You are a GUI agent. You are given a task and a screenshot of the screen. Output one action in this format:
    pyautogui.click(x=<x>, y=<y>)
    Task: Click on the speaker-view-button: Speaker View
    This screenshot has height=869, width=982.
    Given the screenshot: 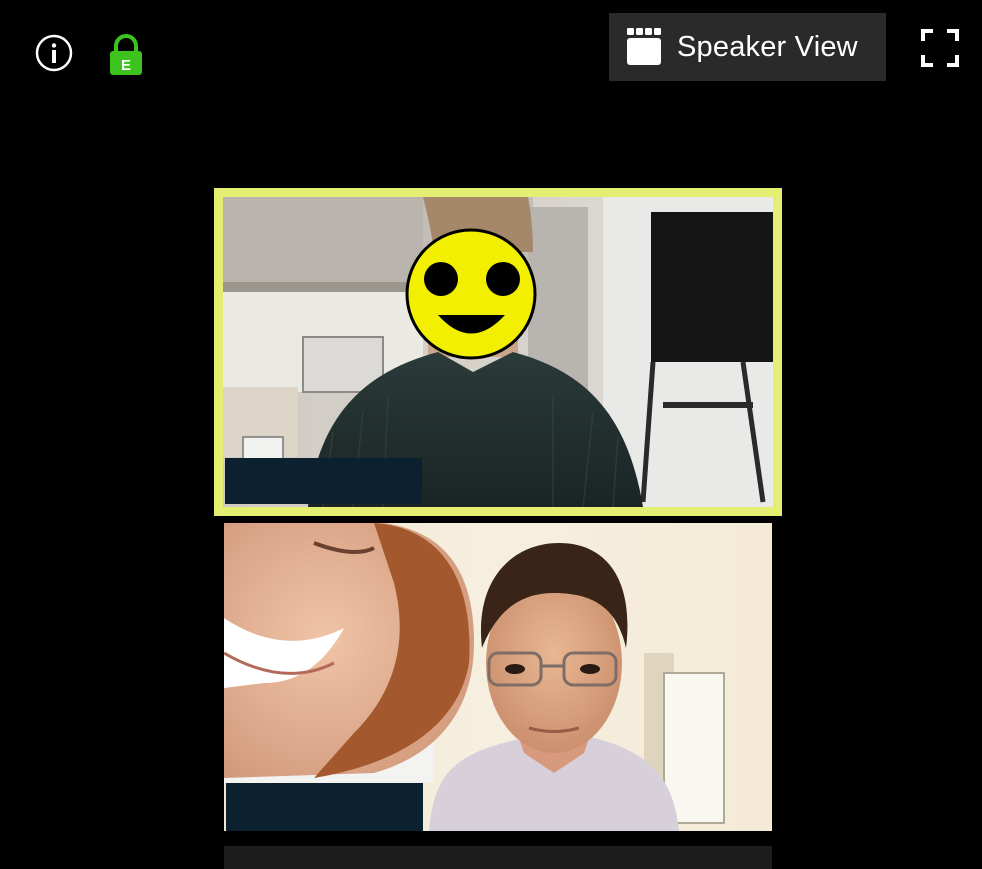 What is the action you would take?
    pyautogui.click(x=747, y=47)
    